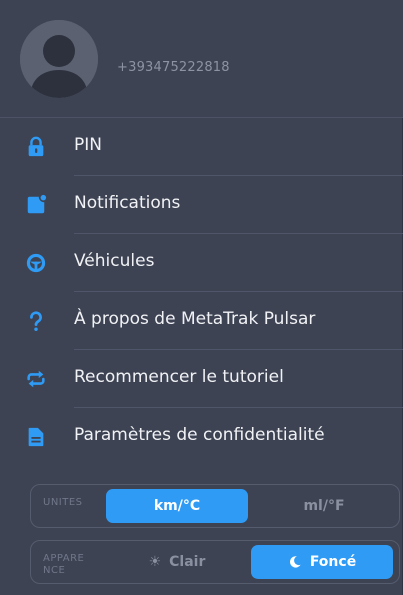  I want to click on appearance-option-light: ☀ Clair, so click(177, 562).